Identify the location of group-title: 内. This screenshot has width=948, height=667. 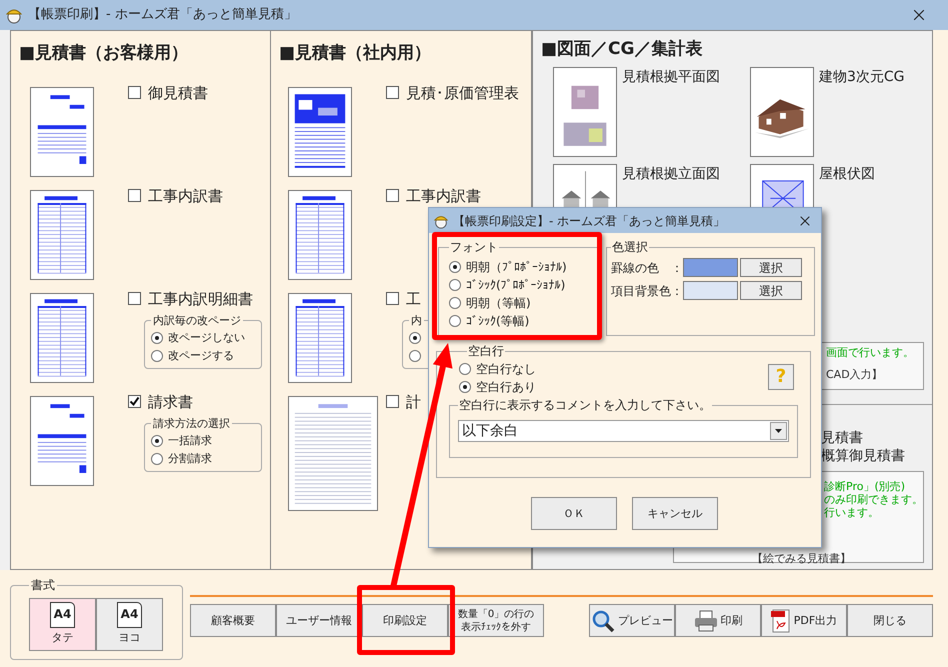
(416, 320).